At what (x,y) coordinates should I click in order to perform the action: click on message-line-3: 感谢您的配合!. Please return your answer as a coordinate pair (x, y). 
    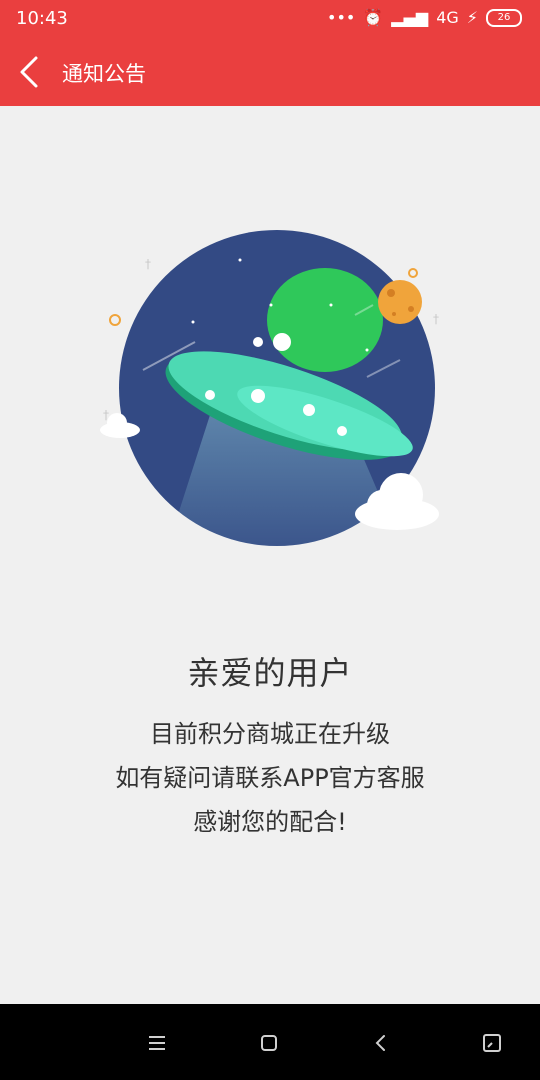
    Looking at the image, I should click on (270, 822).